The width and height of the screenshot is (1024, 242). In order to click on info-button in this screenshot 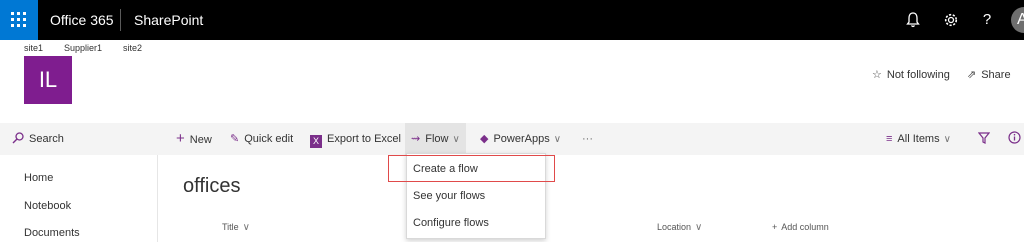, I will do `click(1014, 139)`.